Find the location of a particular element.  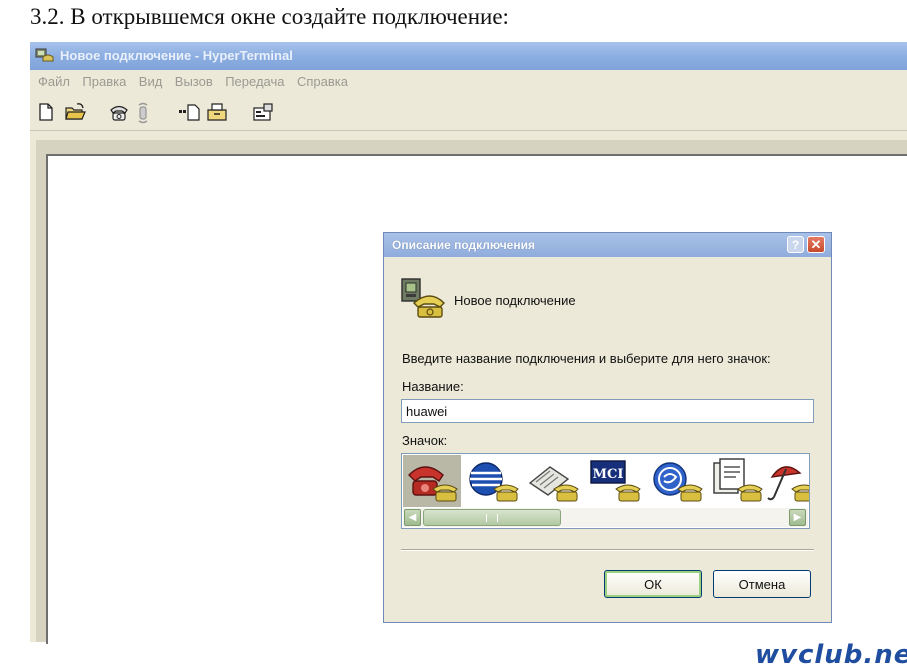

menu-edit: Правка is located at coordinates (104, 82).